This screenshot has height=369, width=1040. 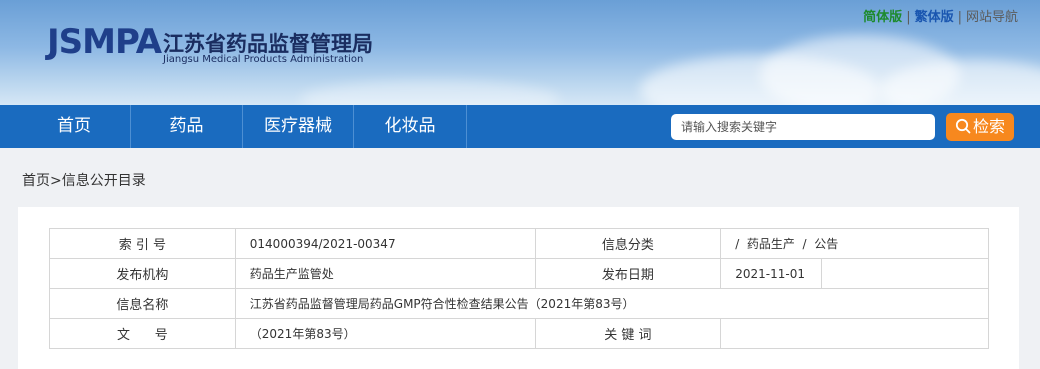 What do you see at coordinates (628, 273) in the screenshot?
I see `publish-date-label: 发布日期` at bounding box center [628, 273].